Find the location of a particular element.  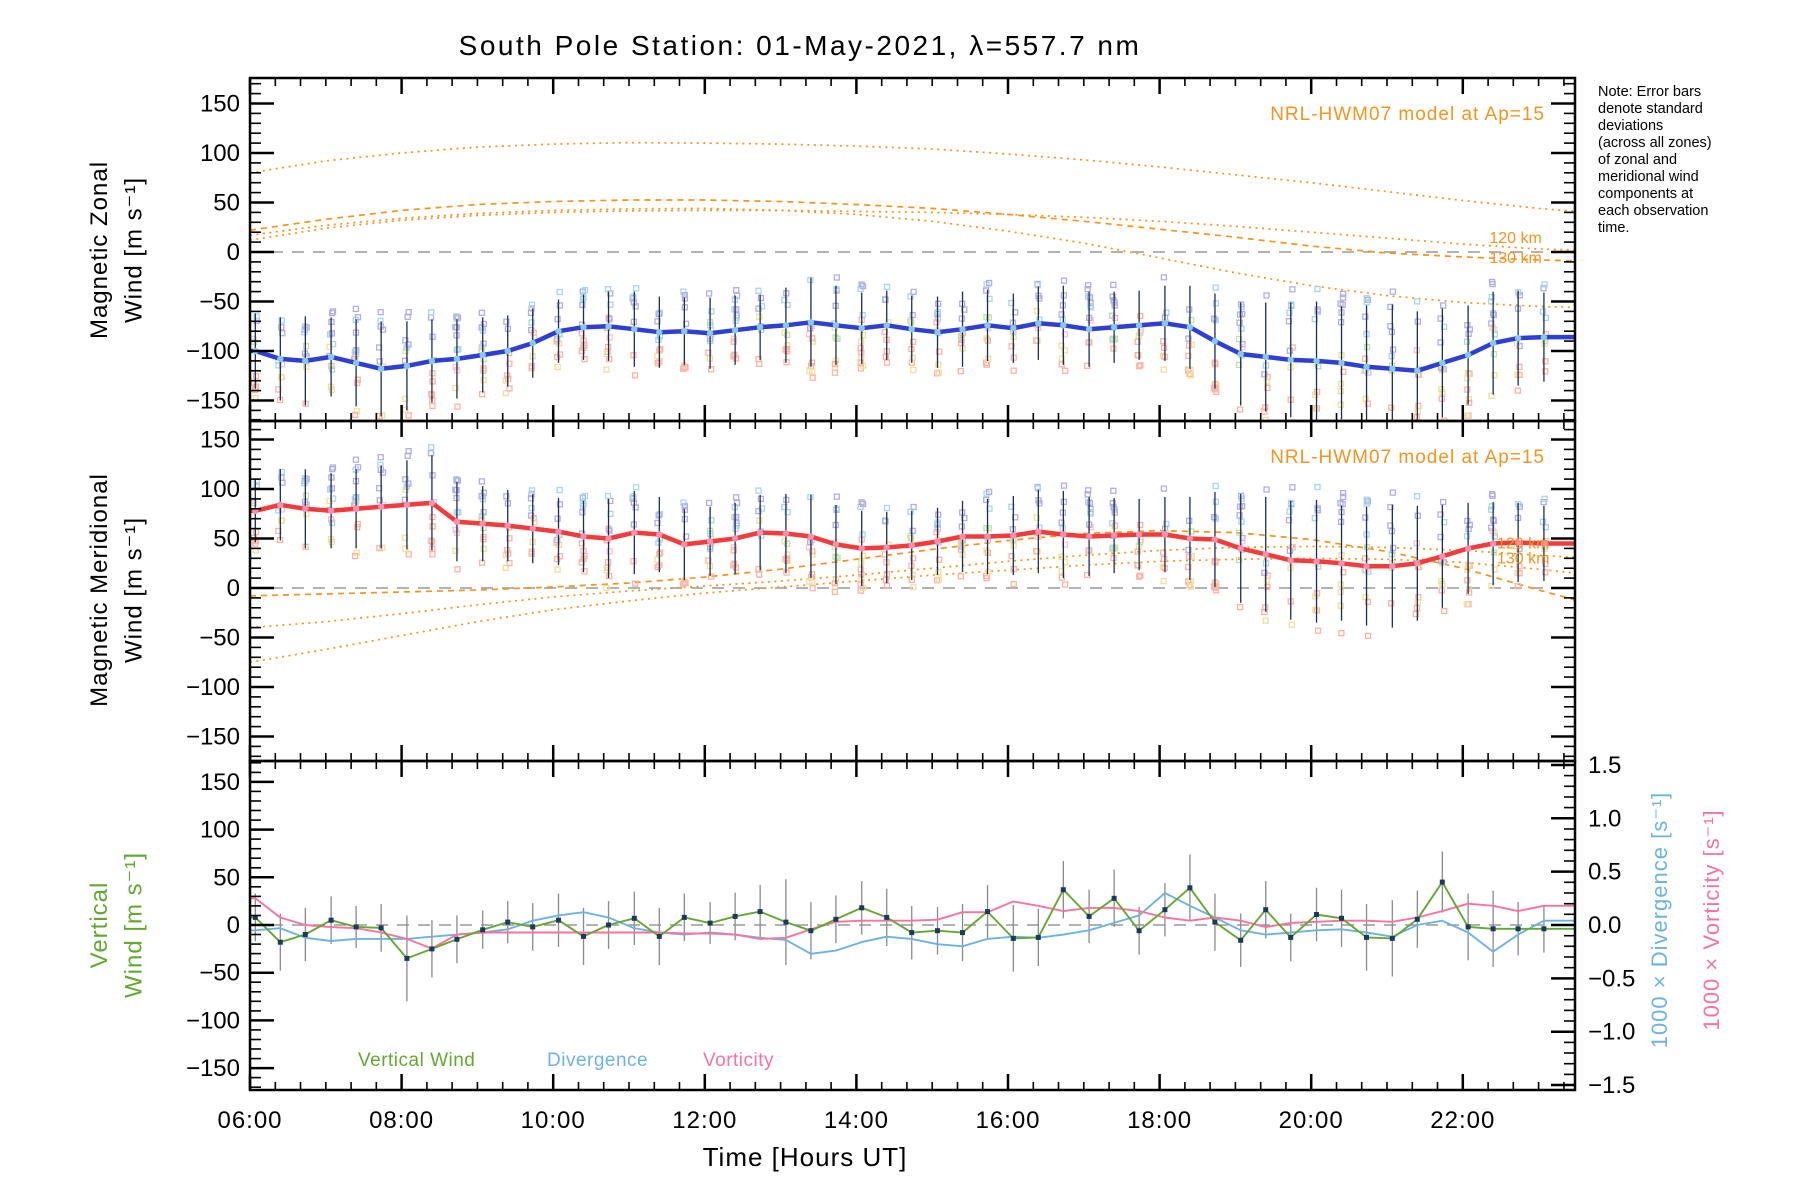

zonal-axis-label-line1: Magnetic Zonal is located at coordinates (99, 250).